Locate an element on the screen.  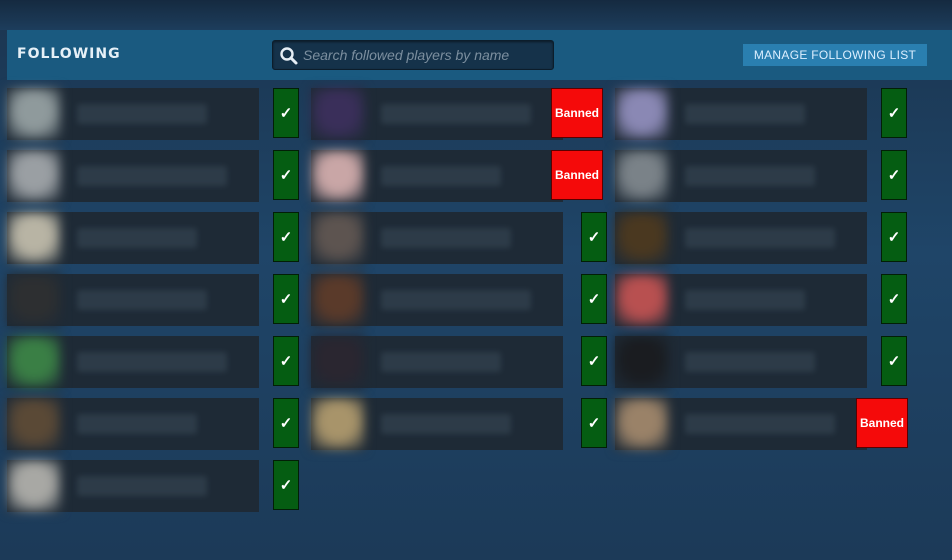
page-title: FOLLOWING is located at coordinates (69, 54).